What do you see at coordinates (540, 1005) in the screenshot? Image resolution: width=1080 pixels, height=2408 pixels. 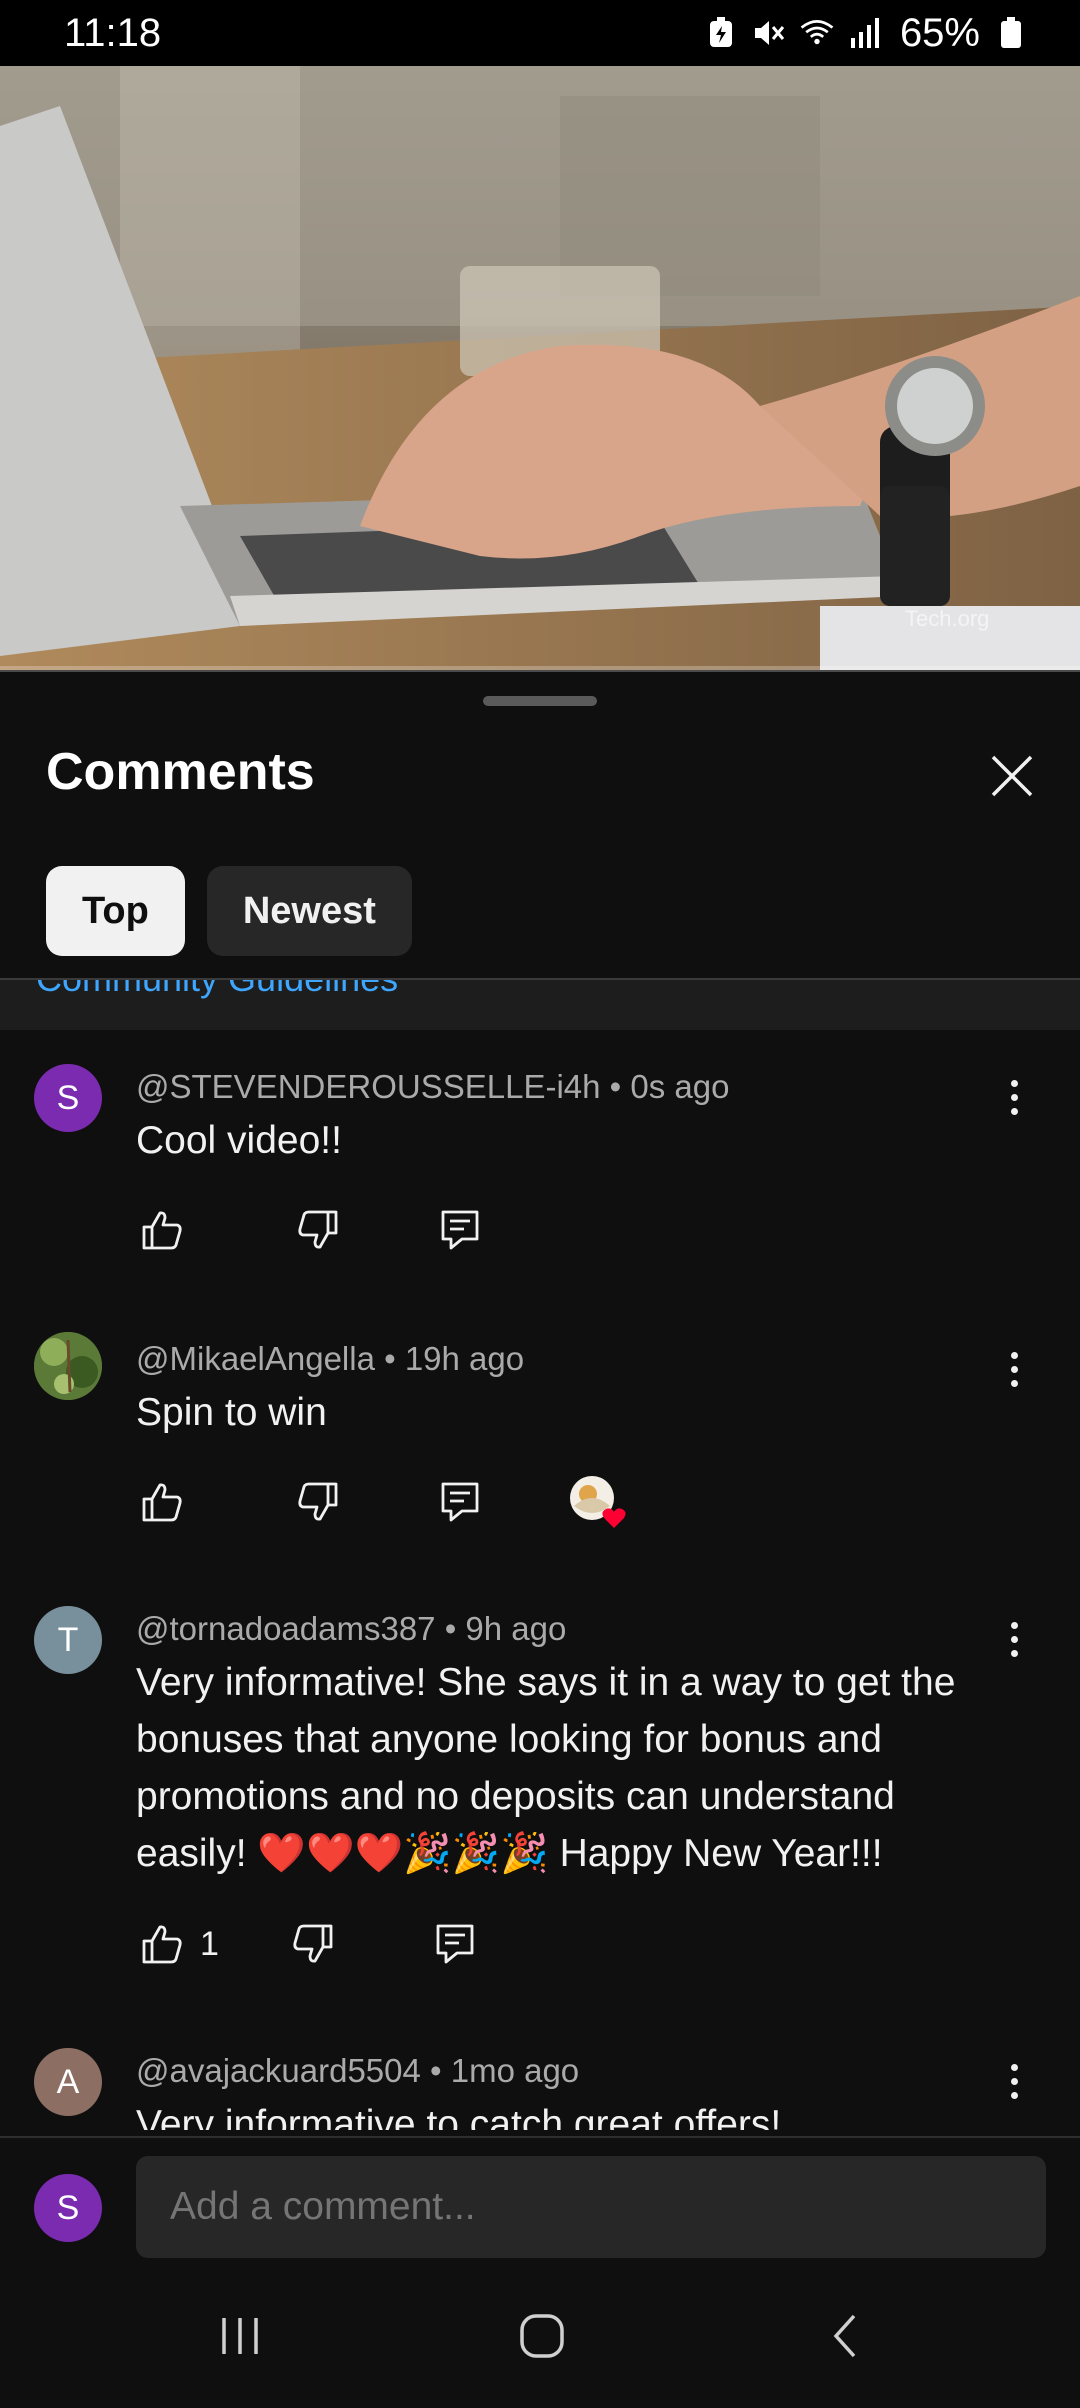 I see `guidelines-banner: Community Guidelines` at bounding box center [540, 1005].